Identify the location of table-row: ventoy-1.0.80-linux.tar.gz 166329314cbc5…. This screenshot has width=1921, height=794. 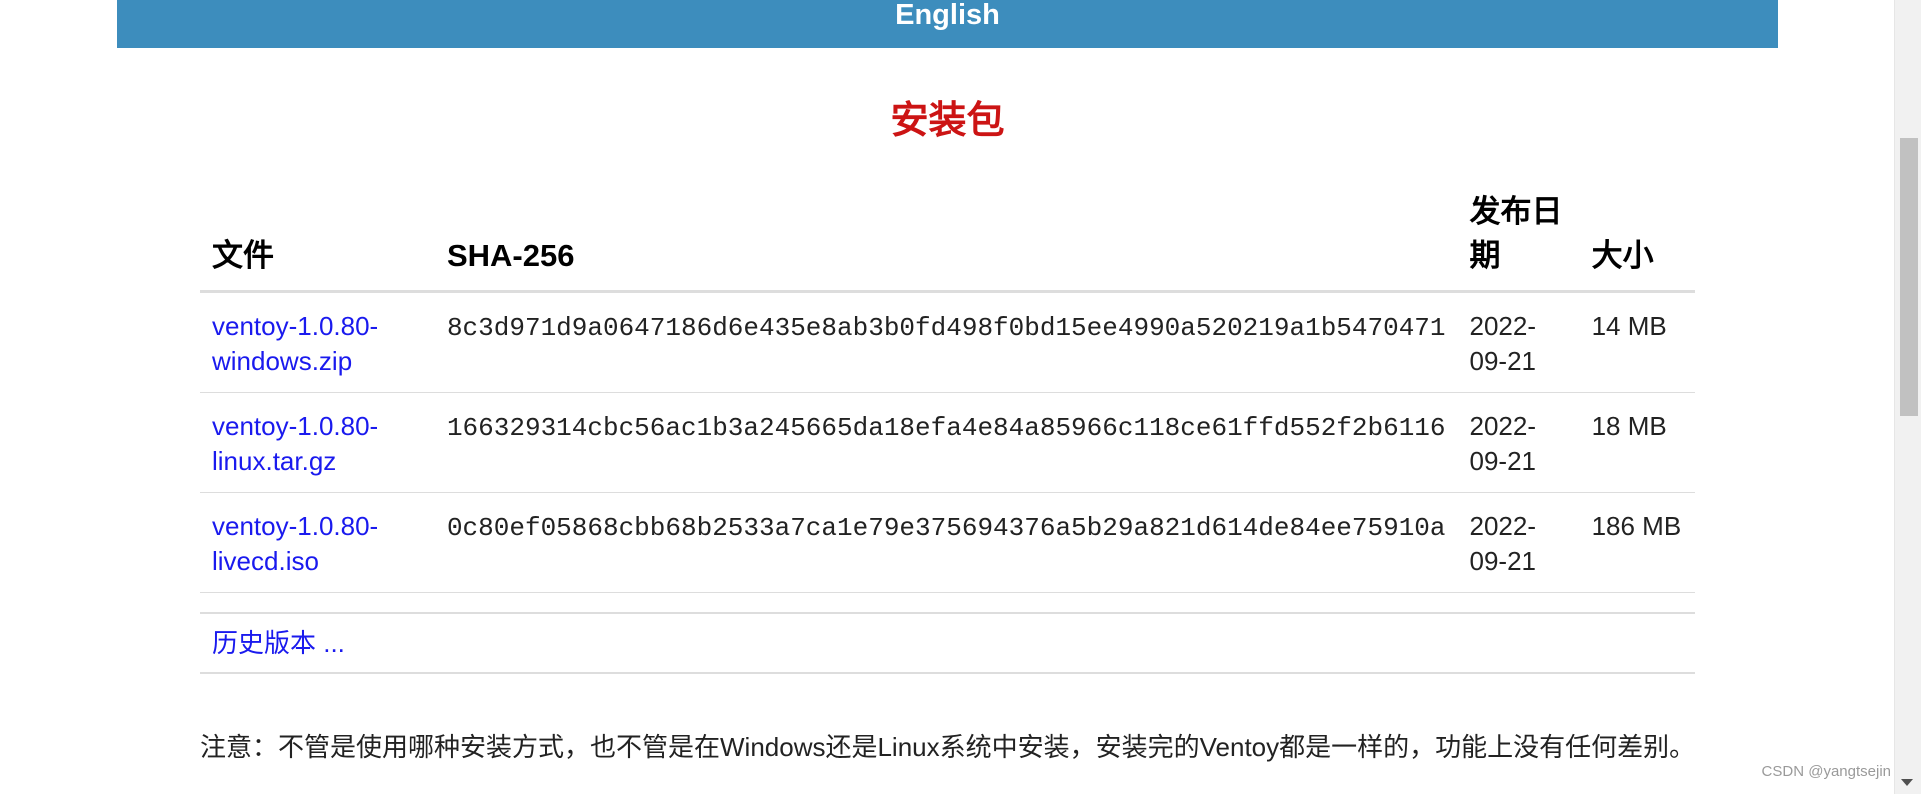
(947, 442).